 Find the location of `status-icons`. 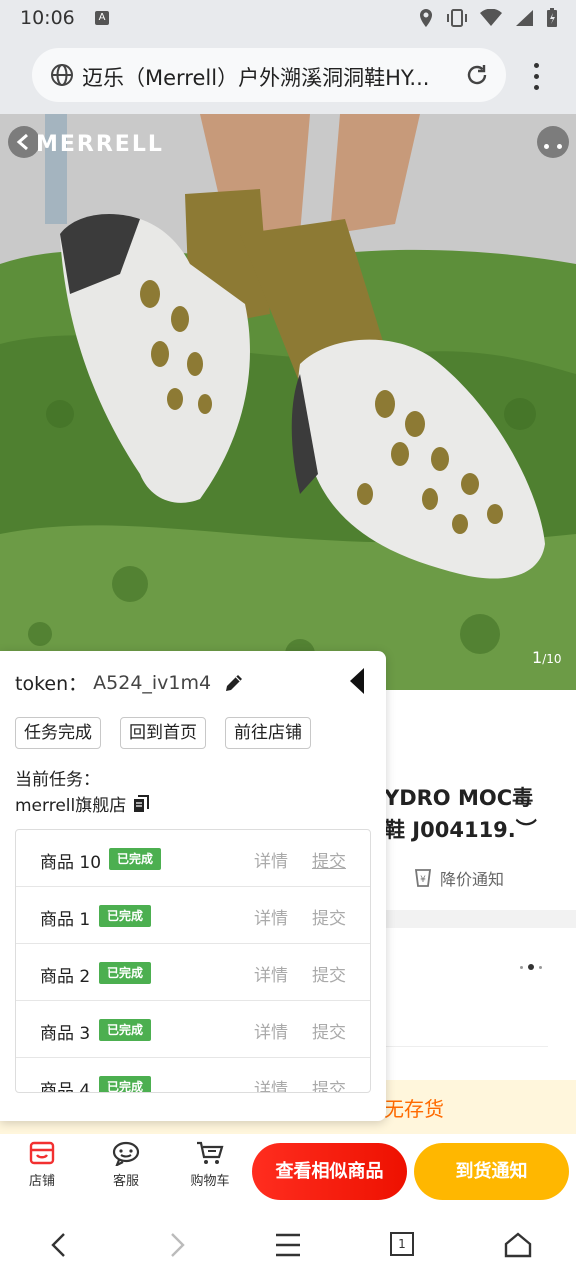

status-icons is located at coordinates (488, 18).